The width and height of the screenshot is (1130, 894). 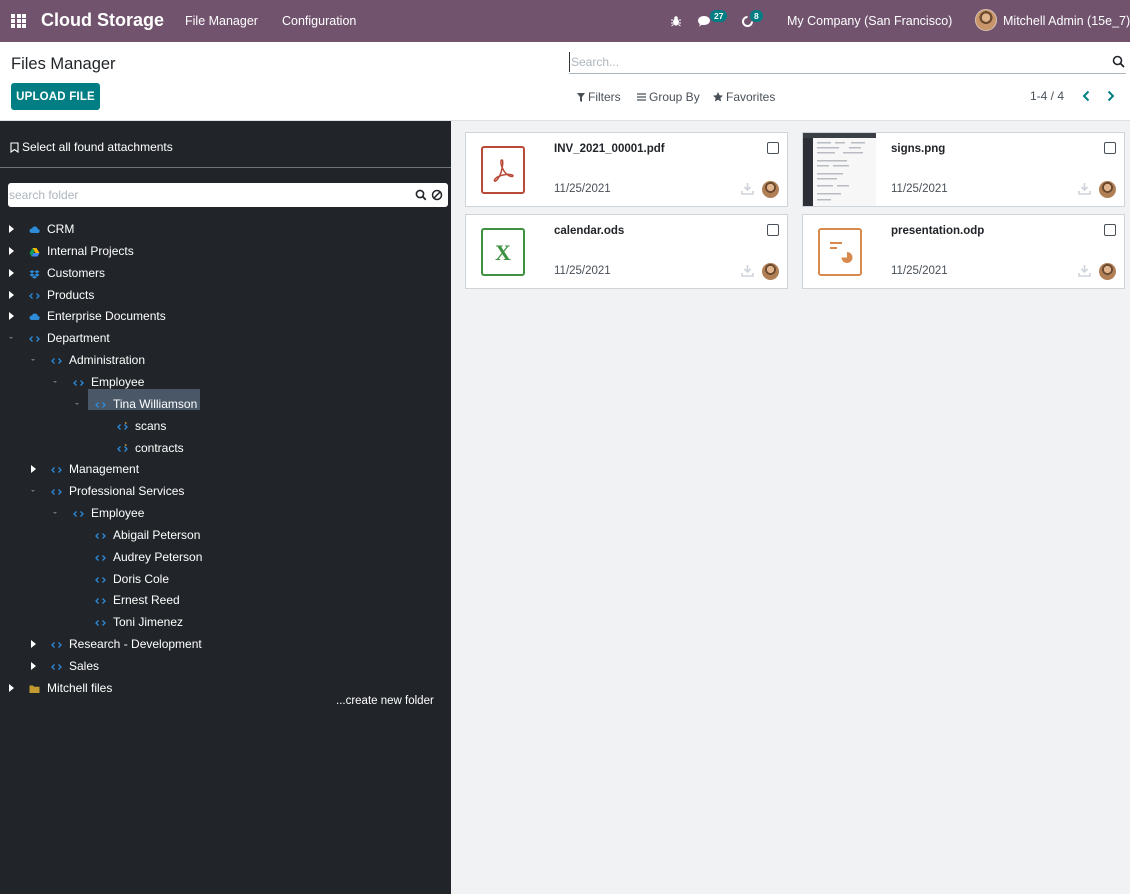 I want to click on clear-search-icon, so click(x=437, y=195).